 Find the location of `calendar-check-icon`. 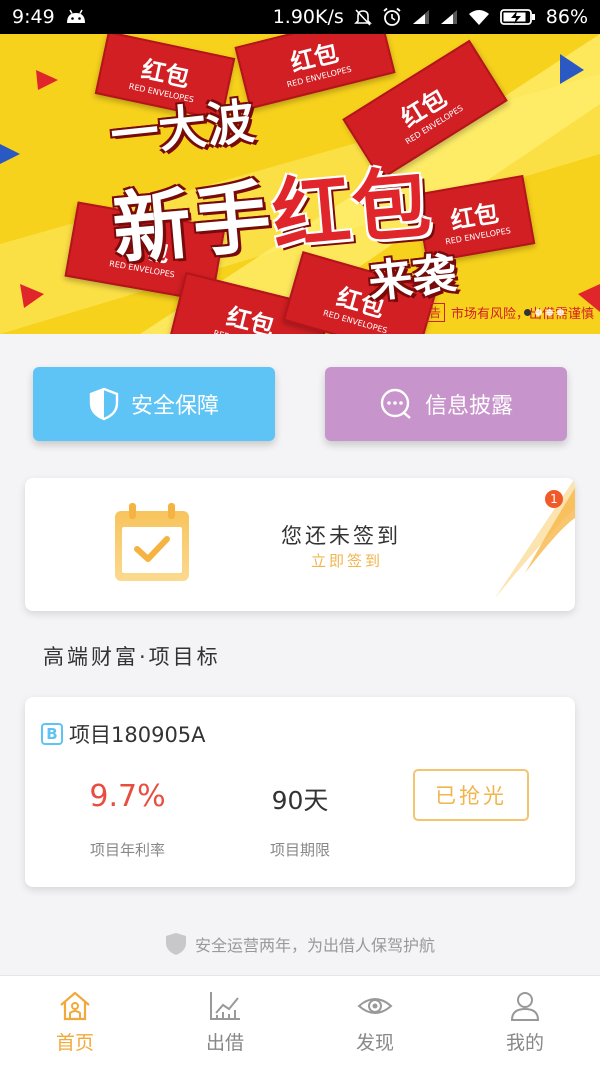

calendar-check-icon is located at coordinates (152, 542).